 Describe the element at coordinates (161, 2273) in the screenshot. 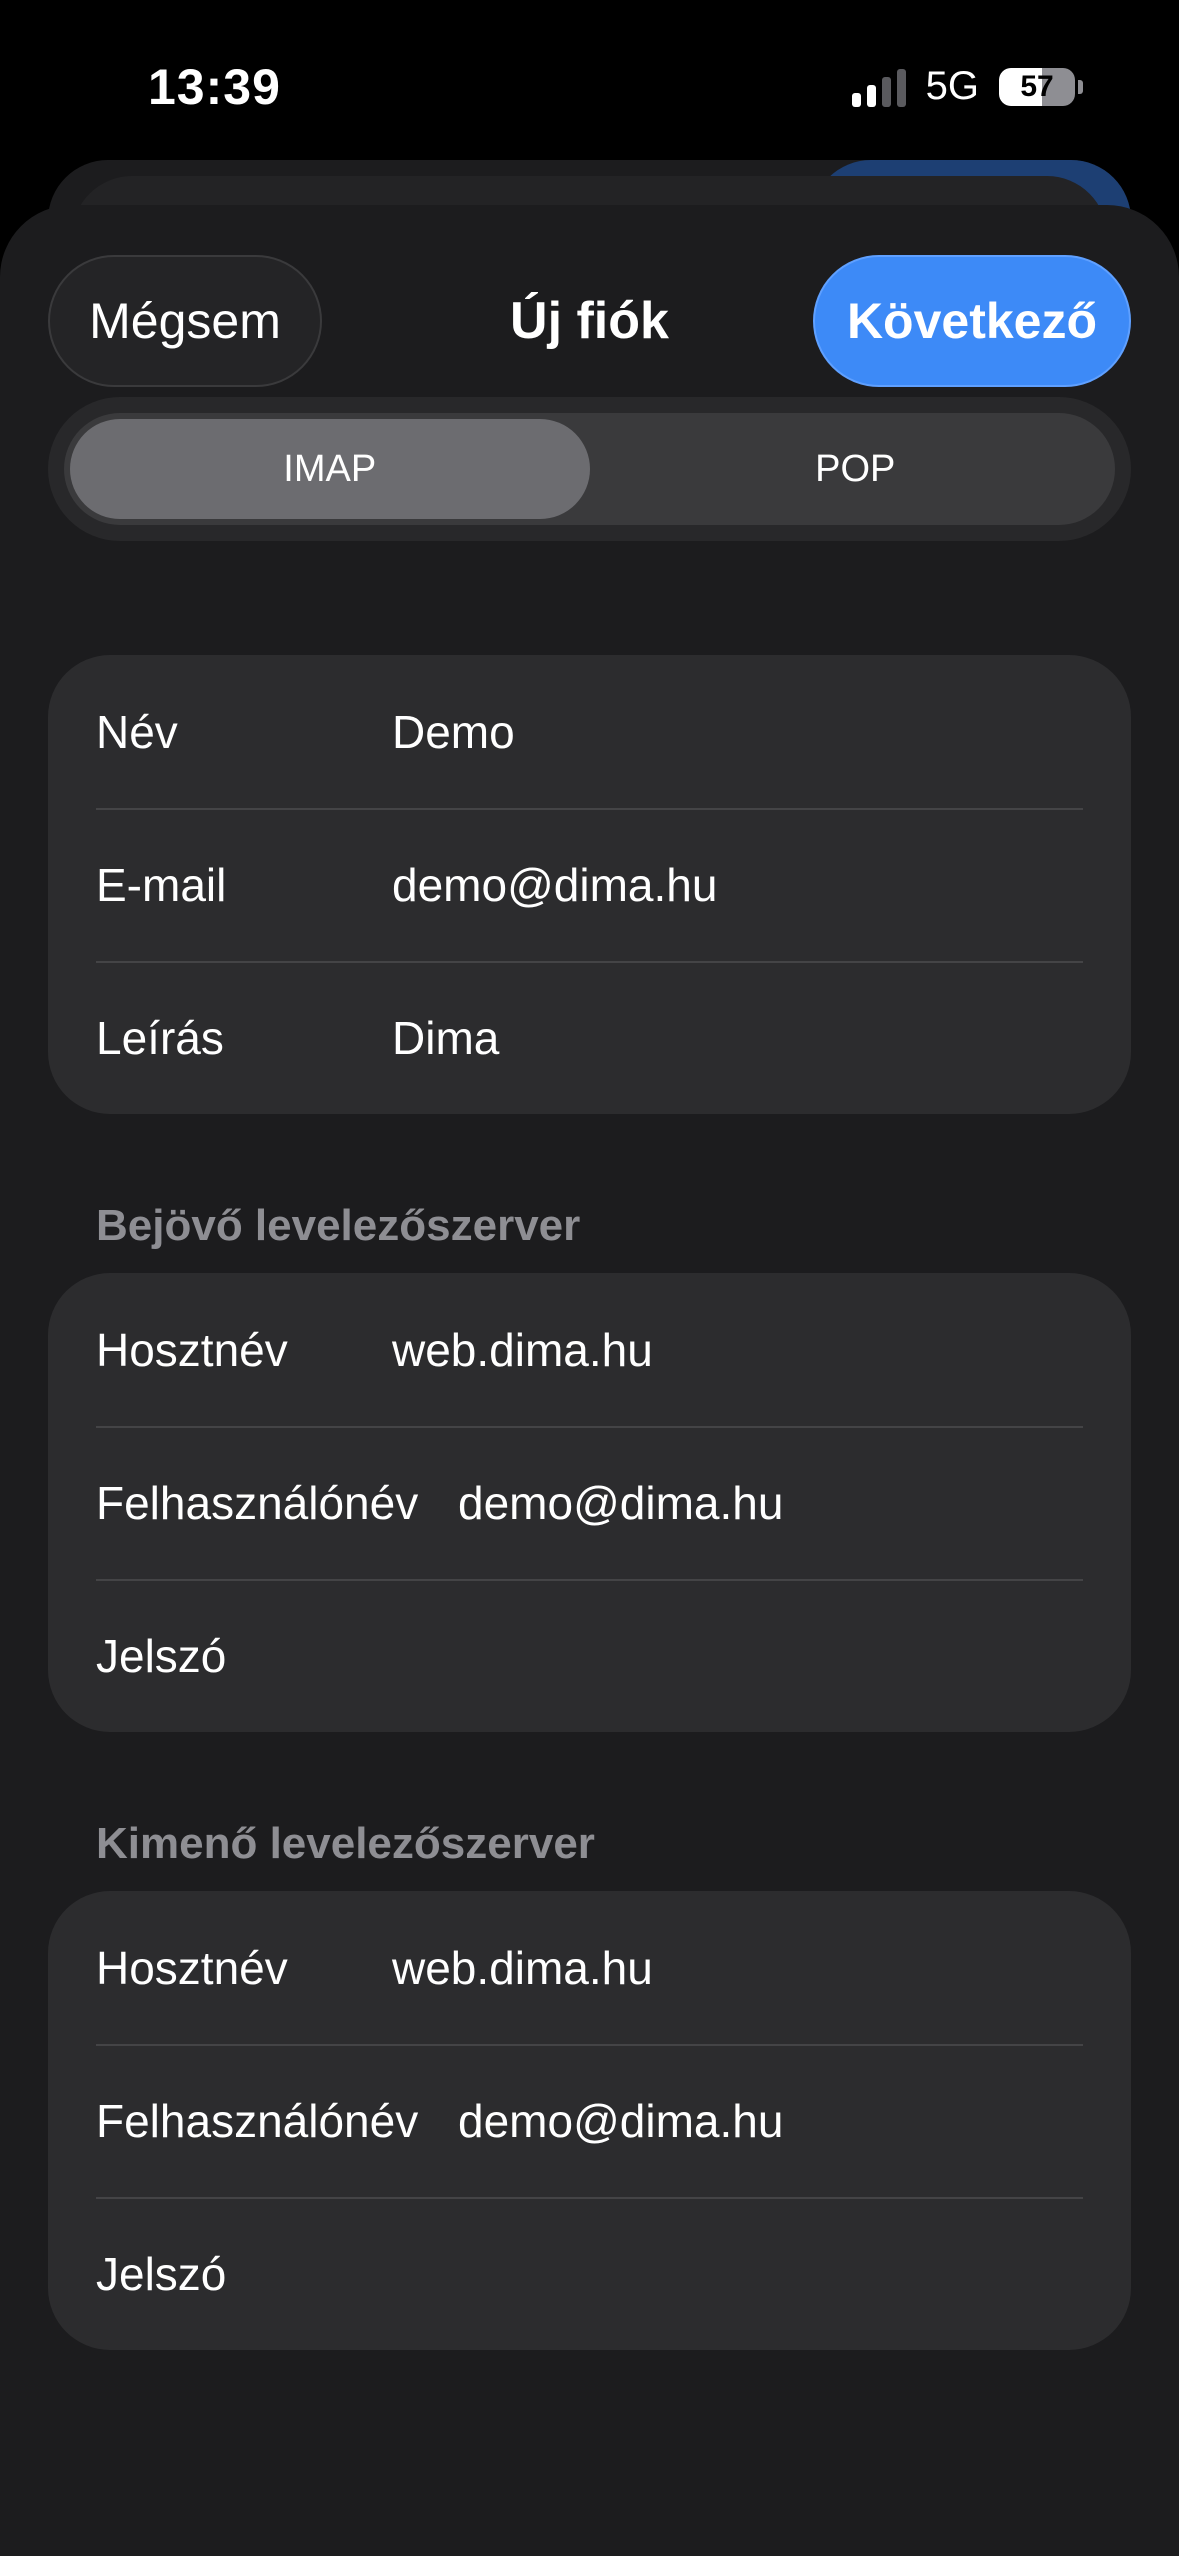

I see `outgoing-password-label: Jelszó` at that location.